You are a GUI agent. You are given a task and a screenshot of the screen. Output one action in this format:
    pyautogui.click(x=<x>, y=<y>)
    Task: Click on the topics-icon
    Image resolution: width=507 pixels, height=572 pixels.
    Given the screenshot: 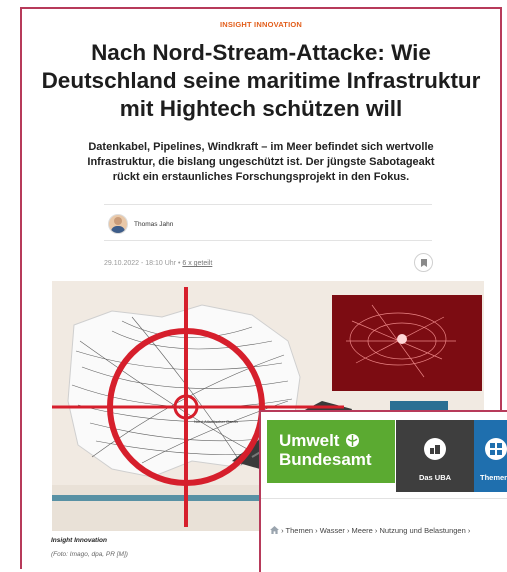 What is the action you would take?
    pyautogui.click(x=496, y=449)
    